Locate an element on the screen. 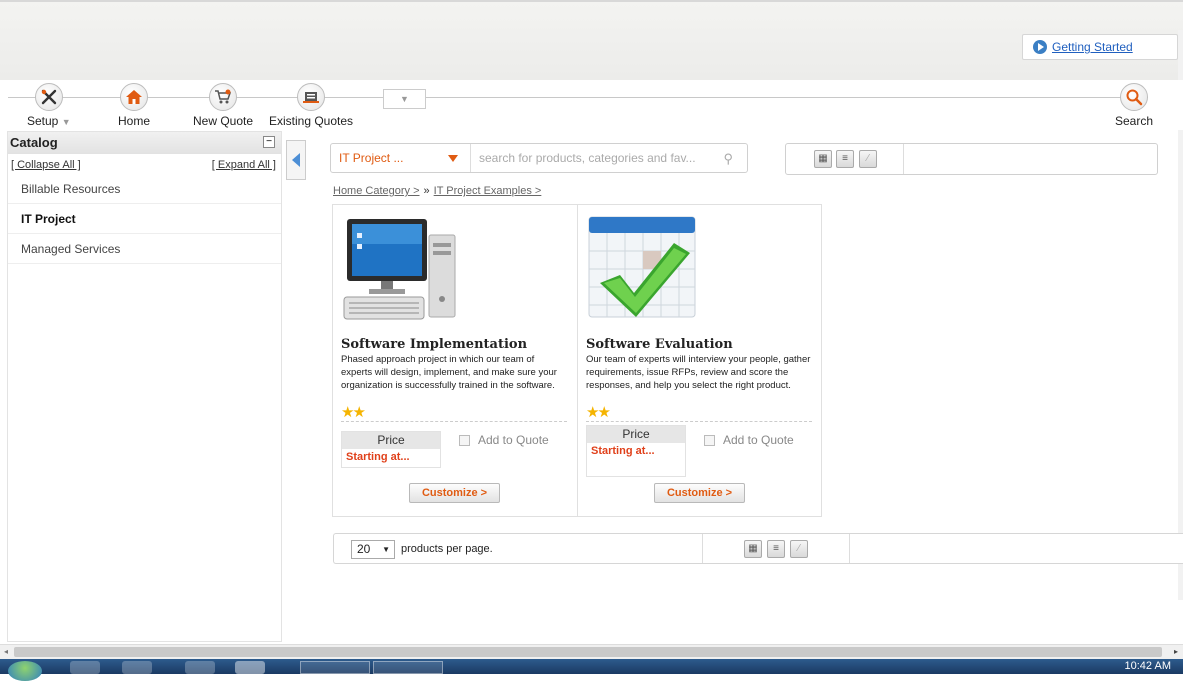  sidebar-toggle-button is located at coordinates (296, 160).